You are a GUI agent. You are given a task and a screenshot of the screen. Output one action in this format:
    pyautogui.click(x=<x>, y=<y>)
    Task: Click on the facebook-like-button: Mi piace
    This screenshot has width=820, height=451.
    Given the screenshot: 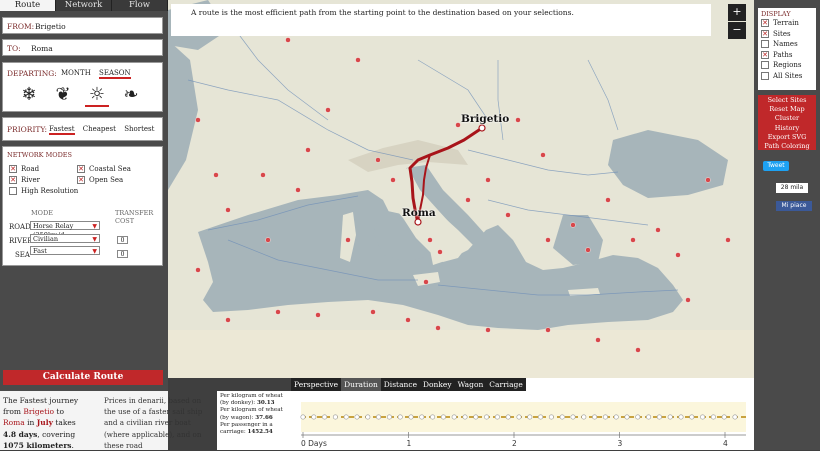 What is the action you would take?
    pyautogui.click(x=794, y=206)
    